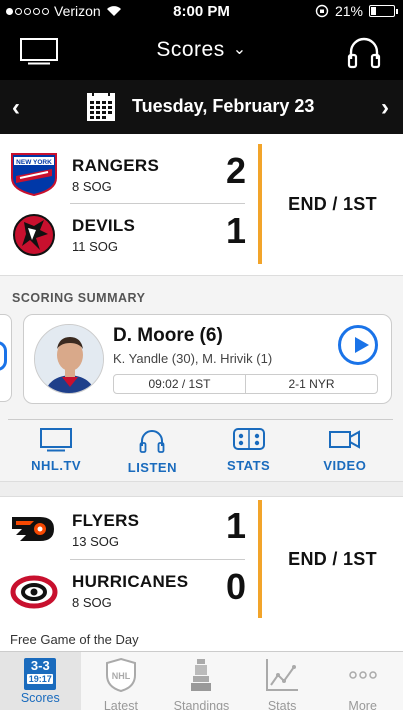 Image resolution: width=403 pixels, height=710 pixels. What do you see at coordinates (362, 681) in the screenshot?
I see `tab-more: More` at bounding box center [362, 681].